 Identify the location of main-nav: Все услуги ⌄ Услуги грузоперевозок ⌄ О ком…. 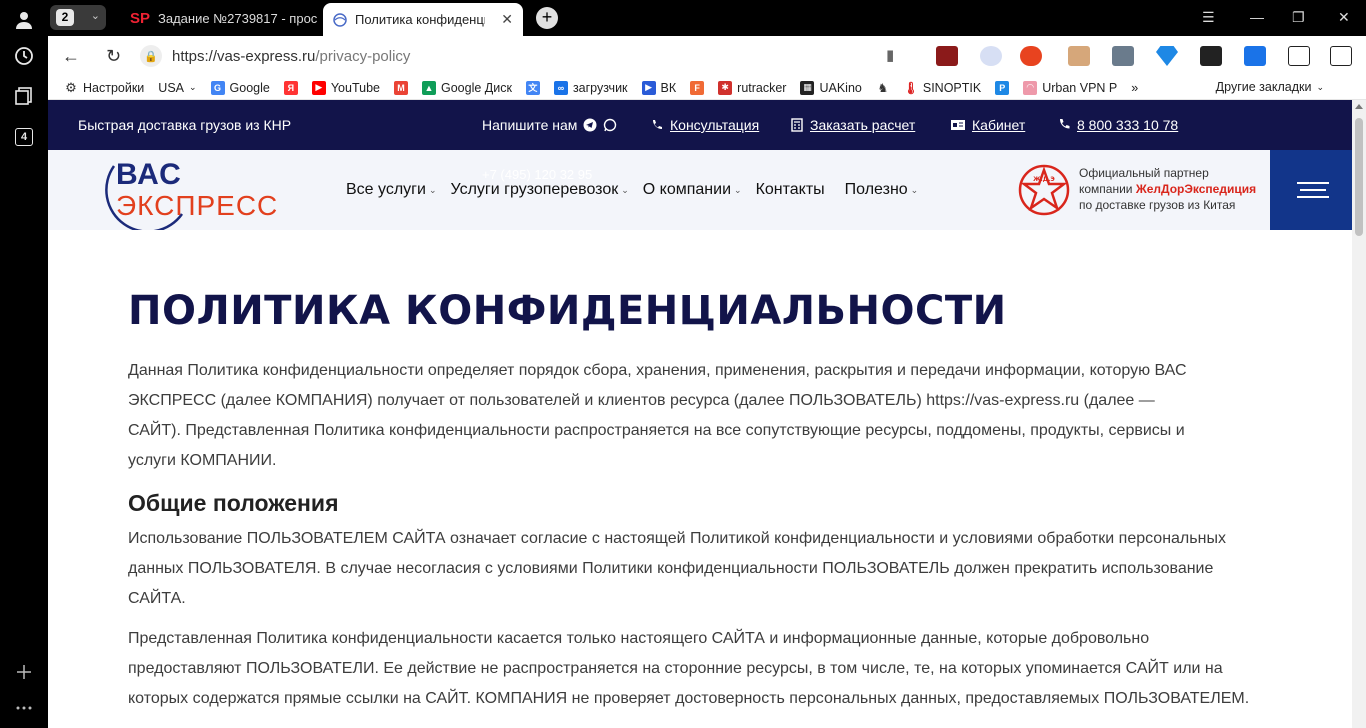
(632, 190).